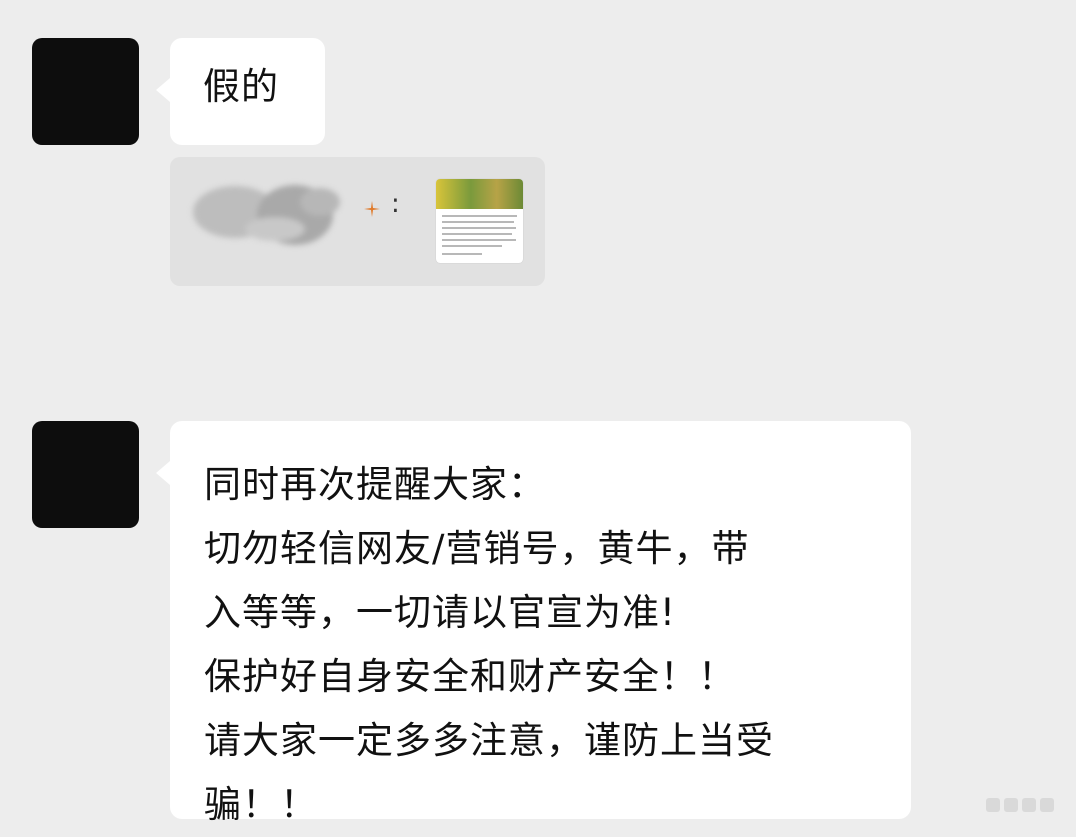 This screenshot has height=837, width=1076. What do you see at coordinates (241, 86) in the screenshot?
I see `message-text: 假的` at bounding box center [241, 86].